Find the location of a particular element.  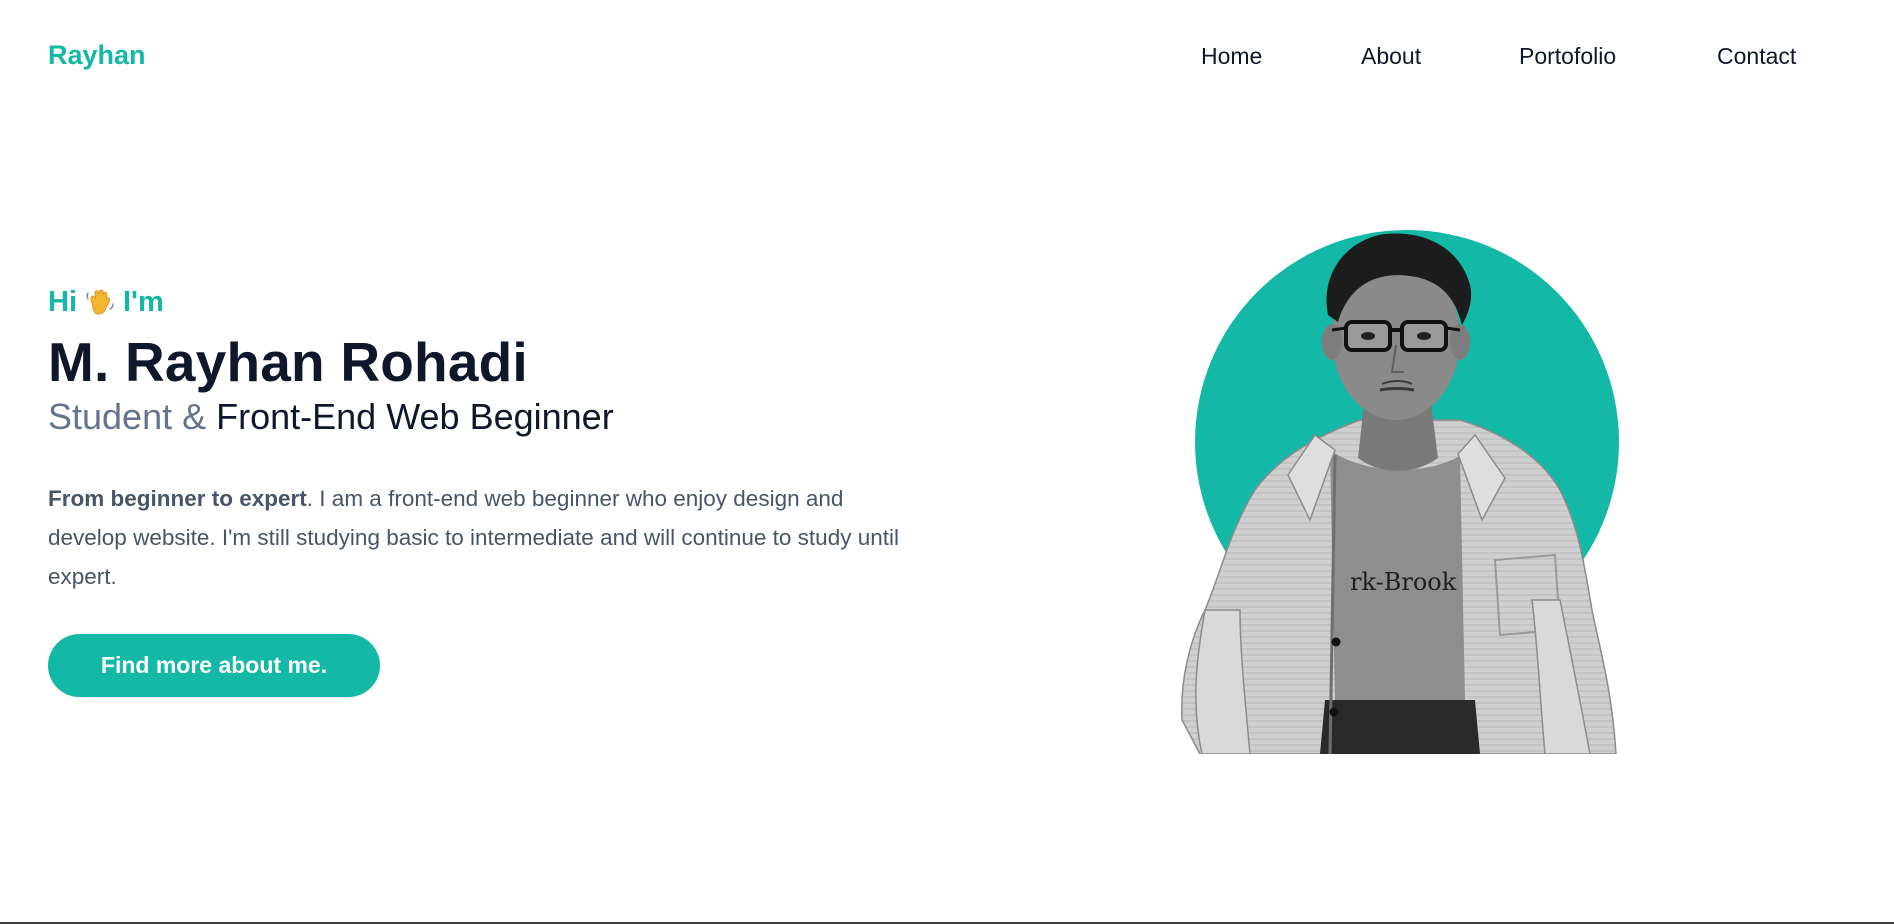

profile-portrait: rk-Brook is located at coordinates (1400, 487).